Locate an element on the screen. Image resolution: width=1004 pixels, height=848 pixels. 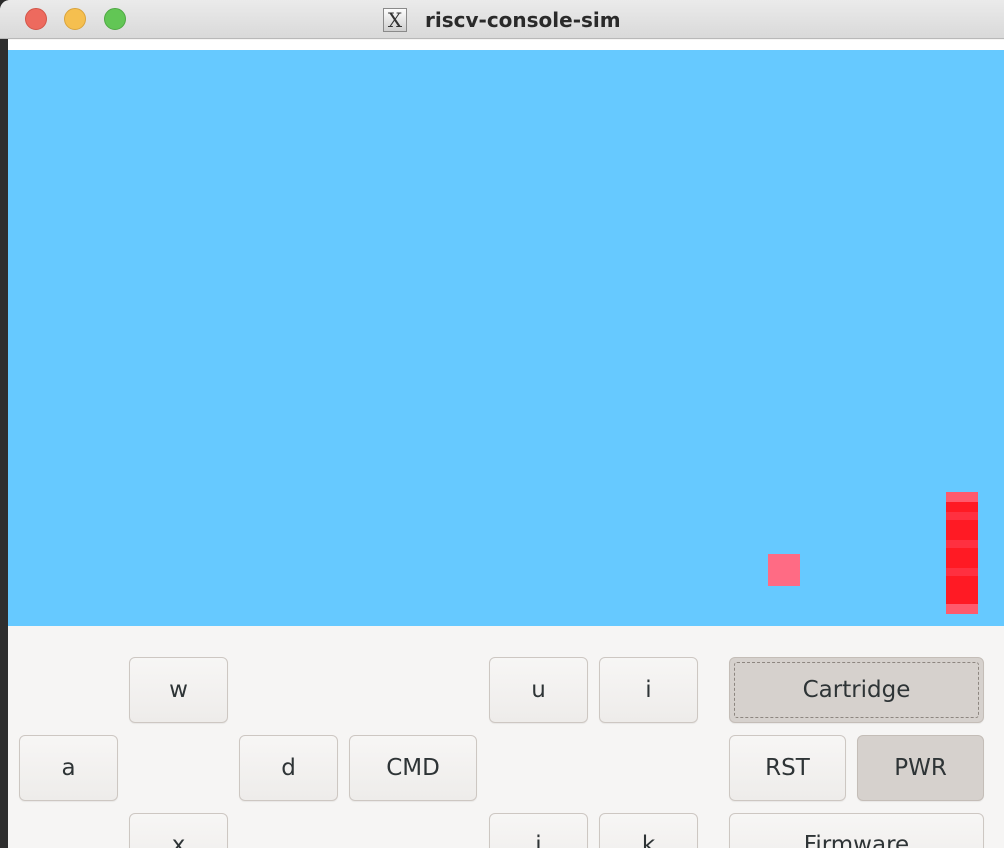
minimize-button is located at coordinates (75, 19).